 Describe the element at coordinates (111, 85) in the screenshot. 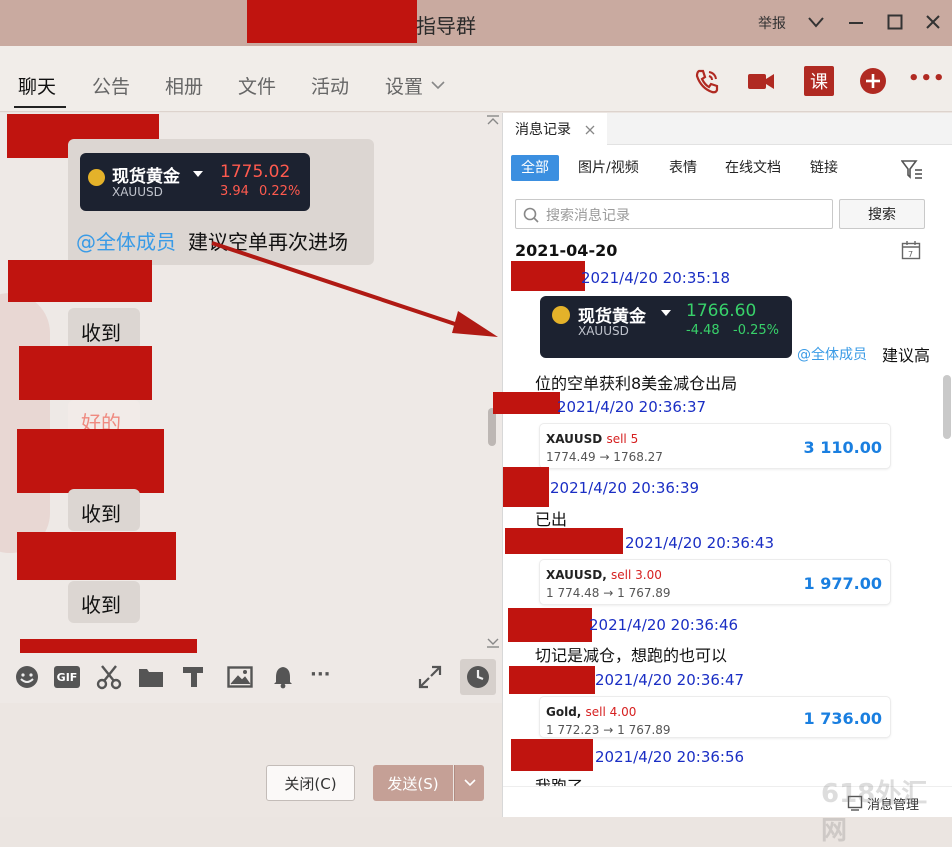

I see `tab-announcement: 公告` at that location.